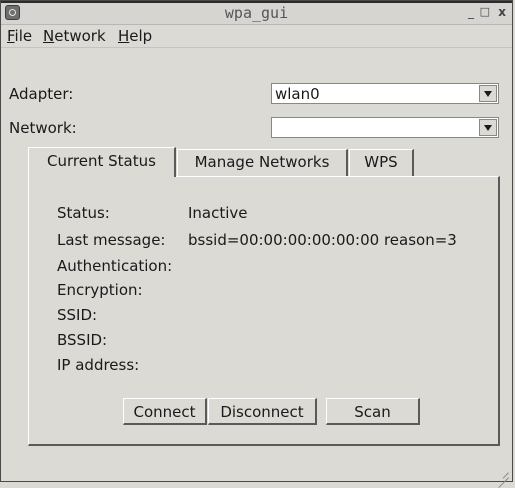 This screenshot has width=515, height=488. I want to click on last-message-label: Last message:, so click(111, 240).